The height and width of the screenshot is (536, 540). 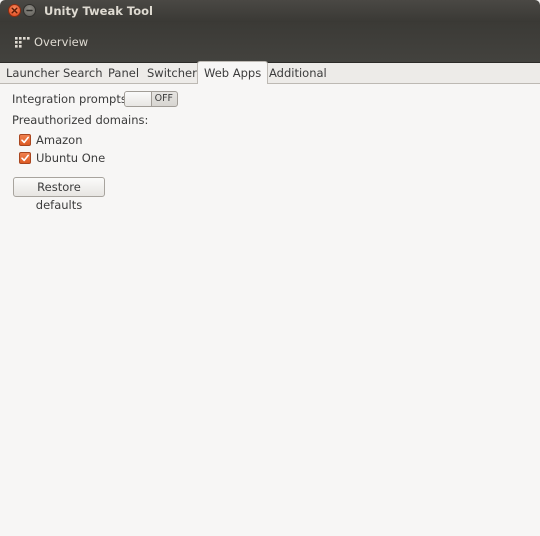 I want to click on integration-prompts-toggle: OFF, so click(x=151, y=99).